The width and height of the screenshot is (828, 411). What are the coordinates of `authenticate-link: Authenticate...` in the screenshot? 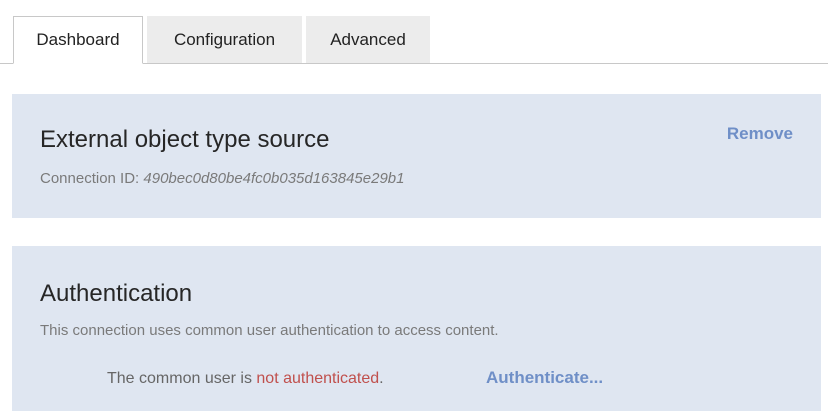 It's located at (544, 378).